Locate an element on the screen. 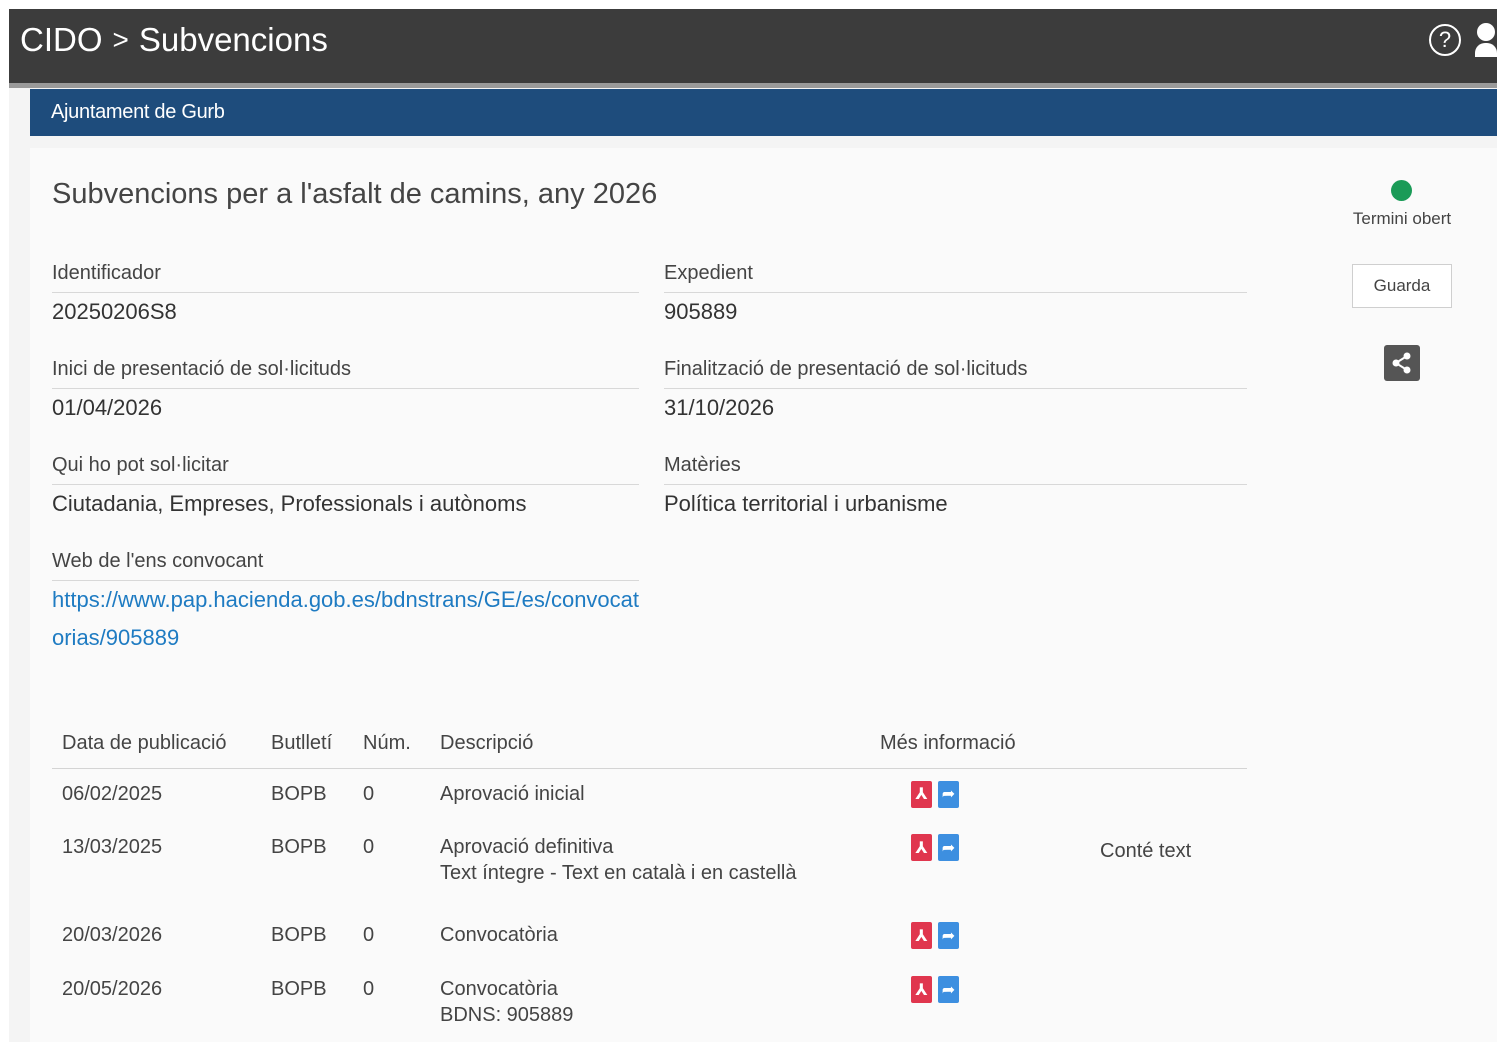  end-date-value: 31/10/2026 is located at coordinates (719, 407).